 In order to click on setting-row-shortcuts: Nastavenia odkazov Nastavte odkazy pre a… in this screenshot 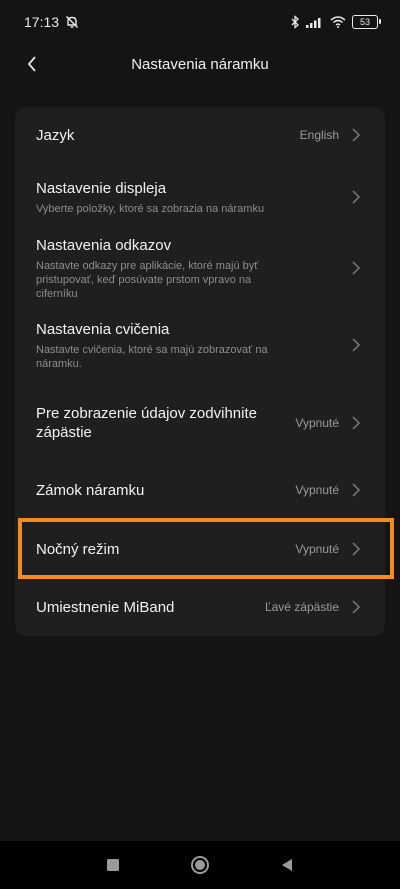, I will do `click(200, 268)`.